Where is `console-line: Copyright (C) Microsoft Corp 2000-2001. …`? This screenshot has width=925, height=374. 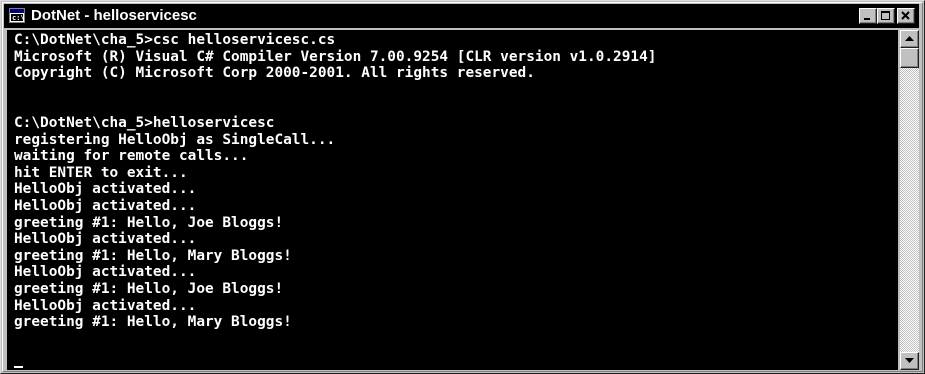
console-line: Copyright (C) Microsoft Corp 2000-2001. … is located at coordinates (274, 73).